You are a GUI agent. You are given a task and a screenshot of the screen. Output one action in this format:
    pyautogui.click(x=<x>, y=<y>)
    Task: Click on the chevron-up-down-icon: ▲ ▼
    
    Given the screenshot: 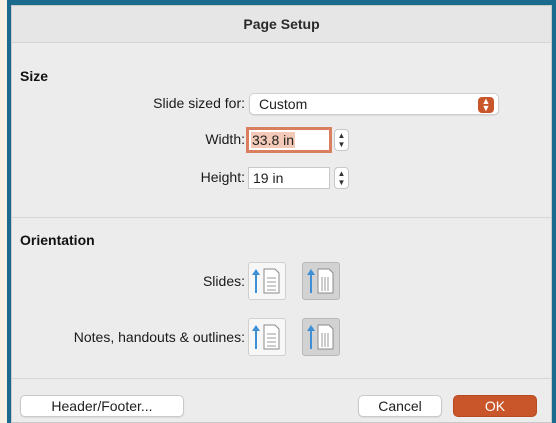 What is the action you would take?
    pyautogui.click(x=486, y=105)
    